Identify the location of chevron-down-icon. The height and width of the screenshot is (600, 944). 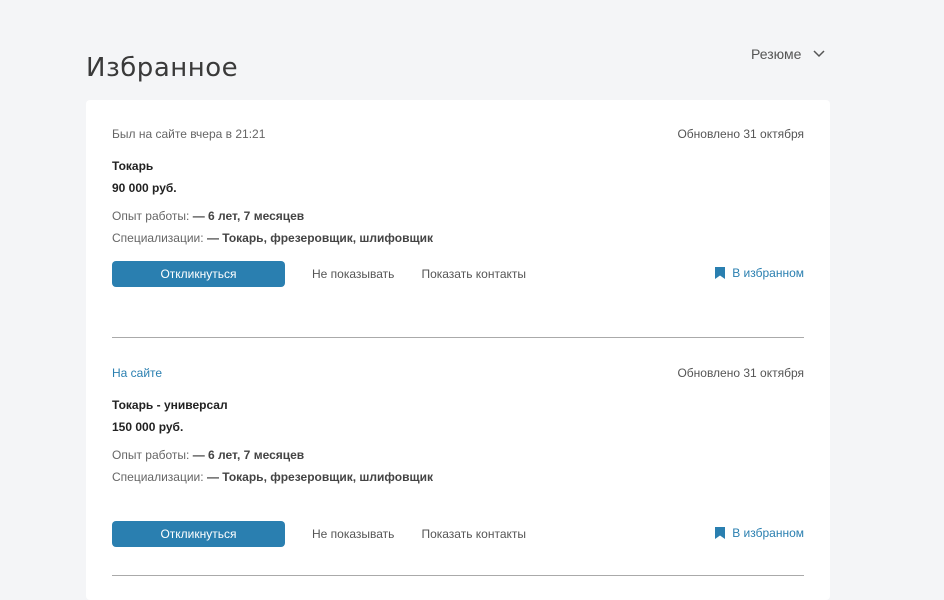
(819, 54).